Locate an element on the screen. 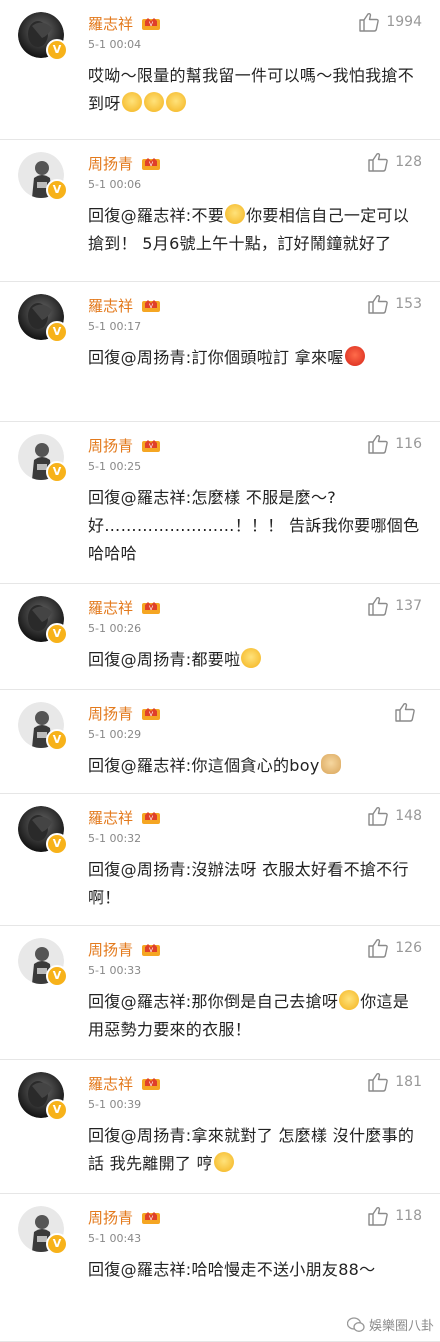 The image size is (440, 1342). comment-text-segment: 回復@周扬青:沒辦法呀 衣服太好看不搶不行啊！ is located at coordinates (248, 883).